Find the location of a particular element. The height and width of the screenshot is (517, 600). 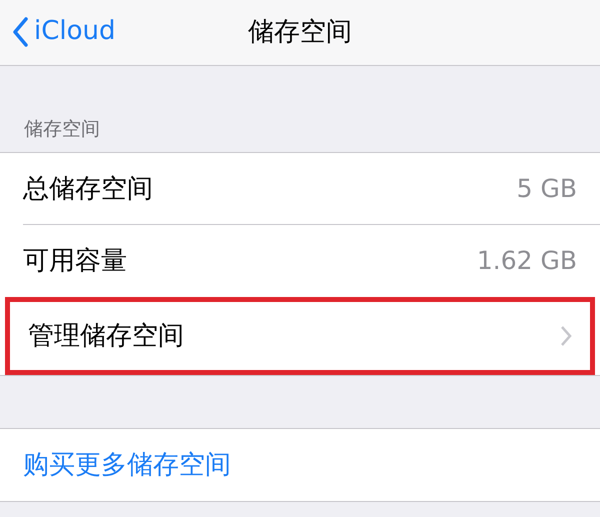

row-label: 总储存空间 is located at coordinates (88, 189).